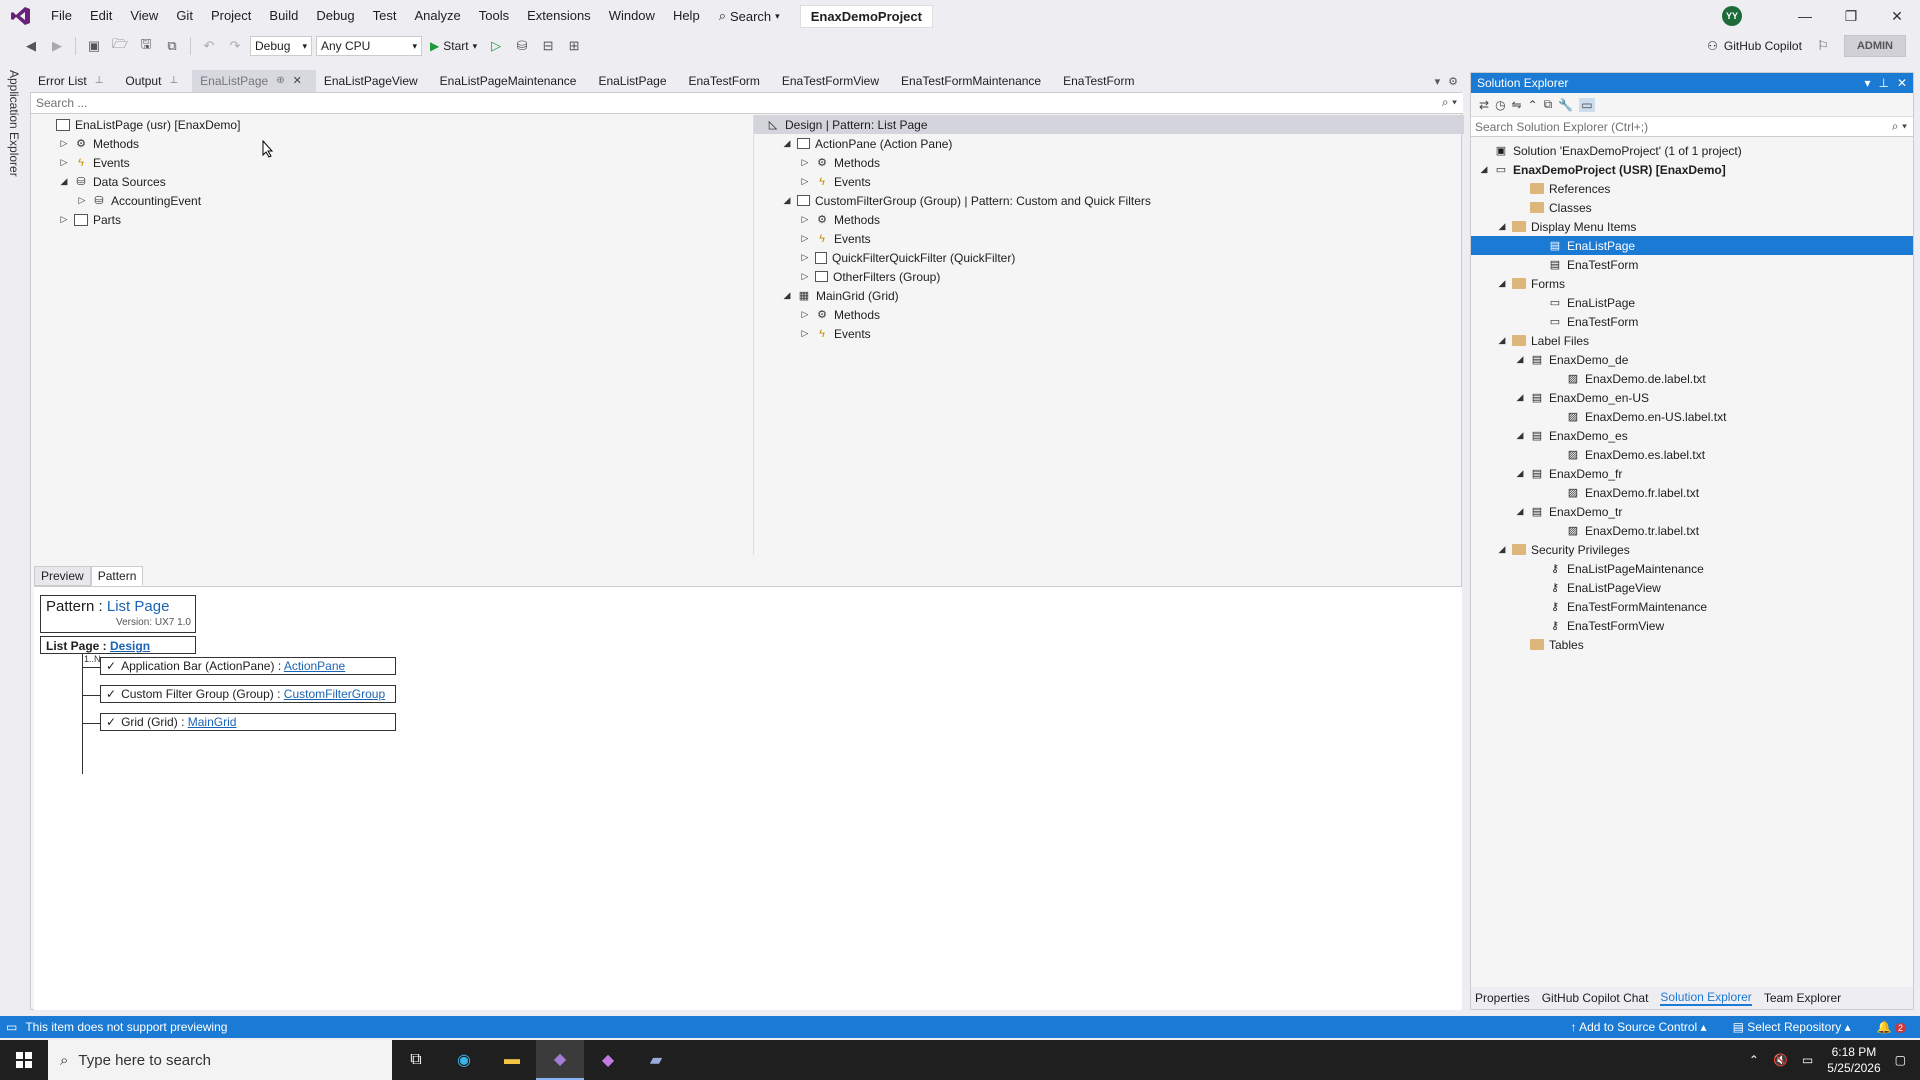 This screenshot has height=1080, width=1920. What do you see at coordinates (1692, 587) in the screenshot?
I see `solution-tree-item: ⚷ EnaListPageView` at bounding box center [1692, 587].